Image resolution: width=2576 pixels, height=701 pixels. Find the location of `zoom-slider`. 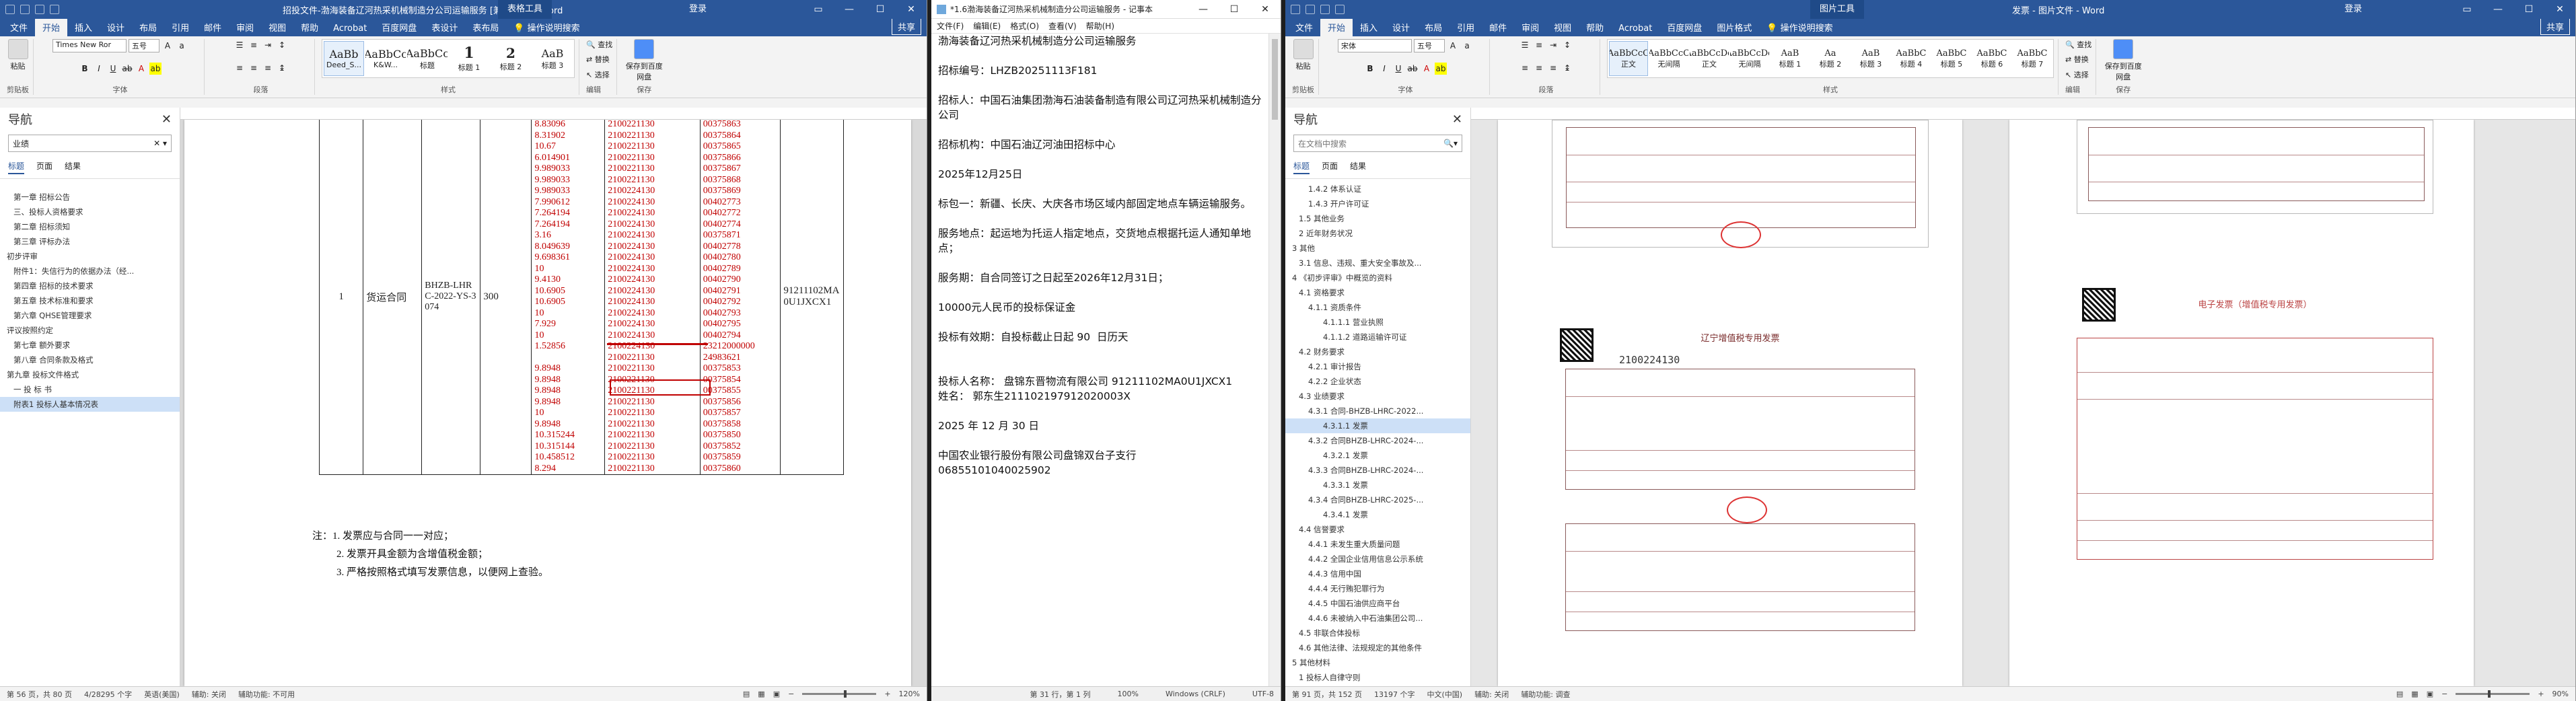

zoom-slider is located at coordinates (2493, 694).